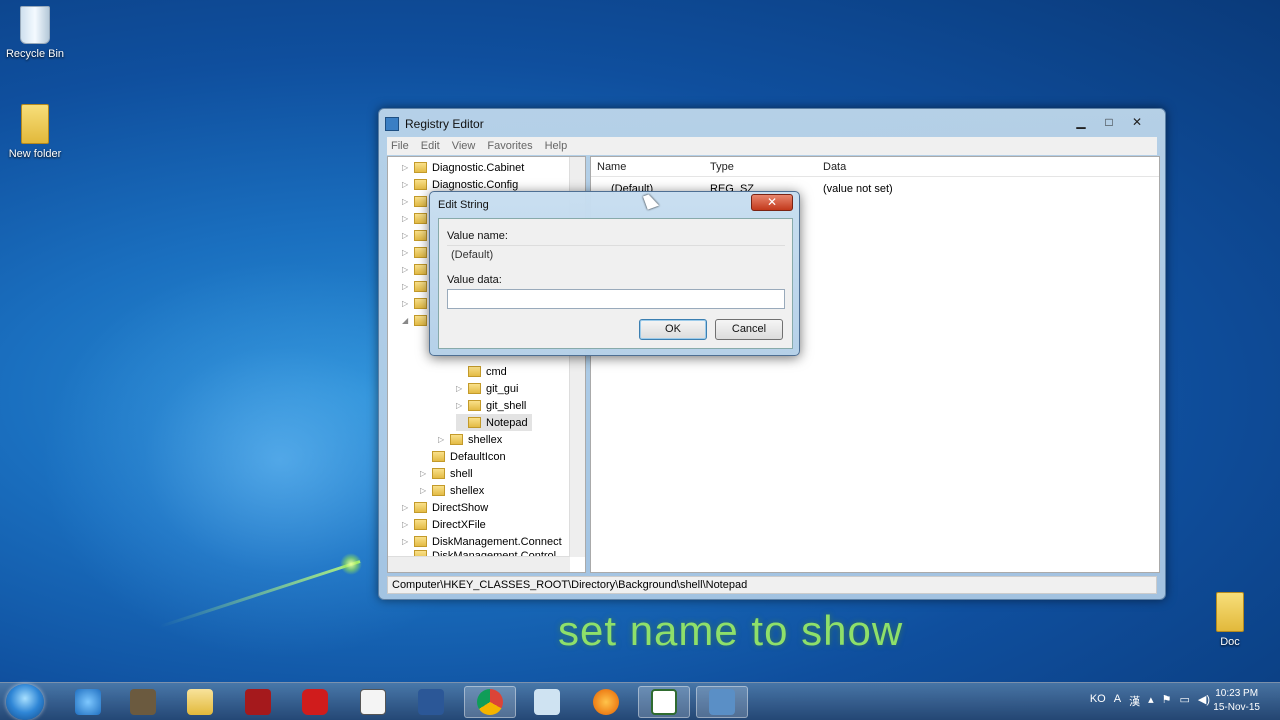  What do you see at coordinates (35, 33) in the screenshot?
I see `desktop-icon-recycle-bin: Recycle Bin` at bounding box center [35, 33].